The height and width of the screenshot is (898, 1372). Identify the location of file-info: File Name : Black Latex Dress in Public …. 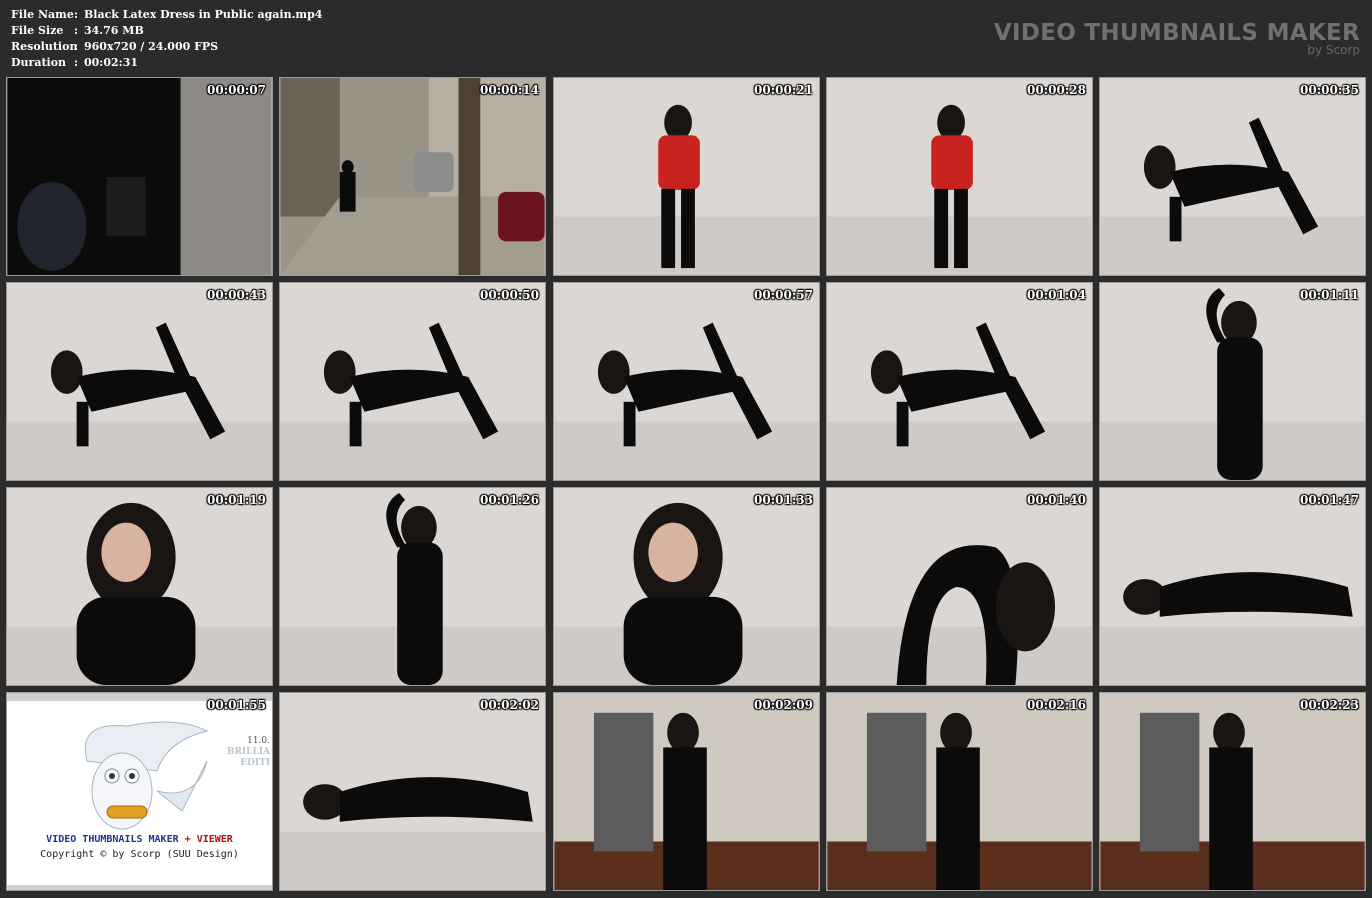
(166, 39).